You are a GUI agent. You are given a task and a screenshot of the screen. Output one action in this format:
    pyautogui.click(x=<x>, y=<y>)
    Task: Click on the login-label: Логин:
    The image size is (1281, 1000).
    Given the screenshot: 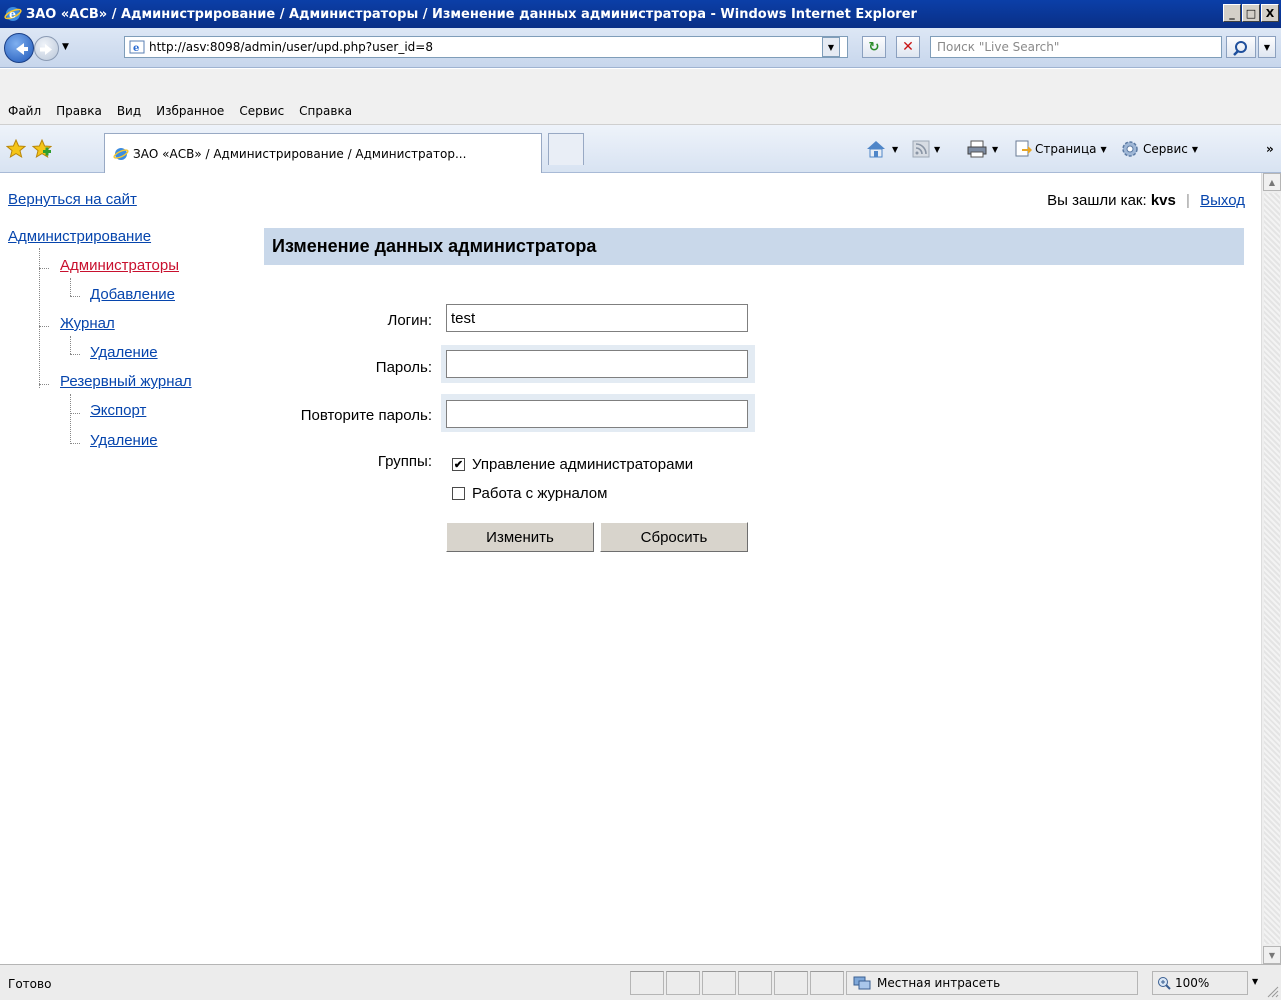 What is the action you would take?
    pyautogui.click(x=410, y=320)
    